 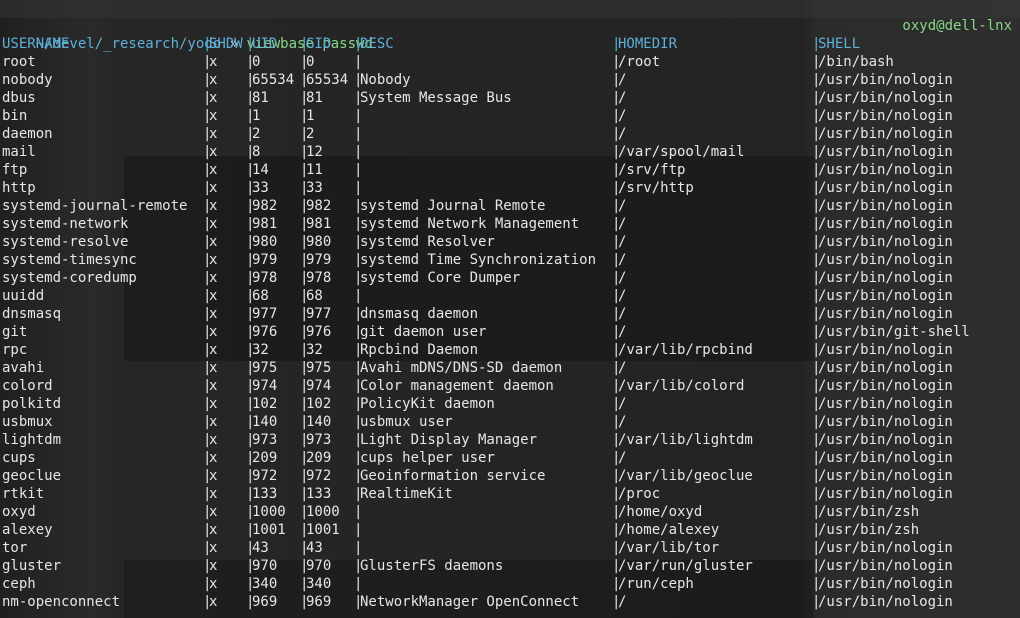 What do you see at coordinates (15, 548) in the screenshot?
I see `cell-username: tor` at bounding box center [15, 548].